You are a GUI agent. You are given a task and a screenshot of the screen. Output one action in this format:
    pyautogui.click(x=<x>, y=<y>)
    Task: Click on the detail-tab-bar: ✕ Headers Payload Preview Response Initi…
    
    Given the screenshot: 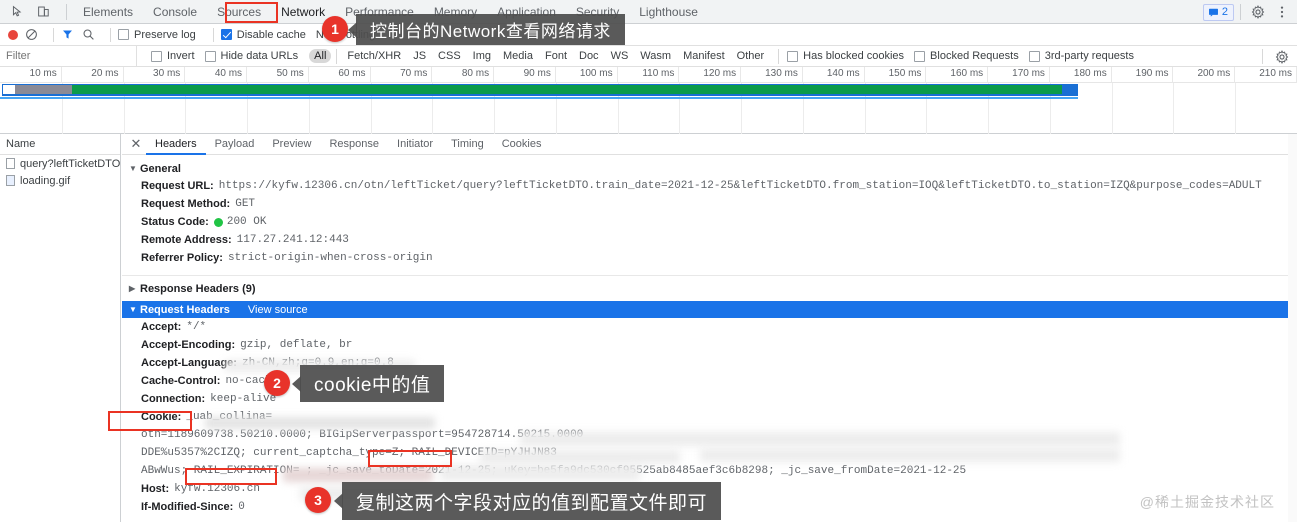 What is the action you would take?
    pyautogui.click(x=709, y=144)
    